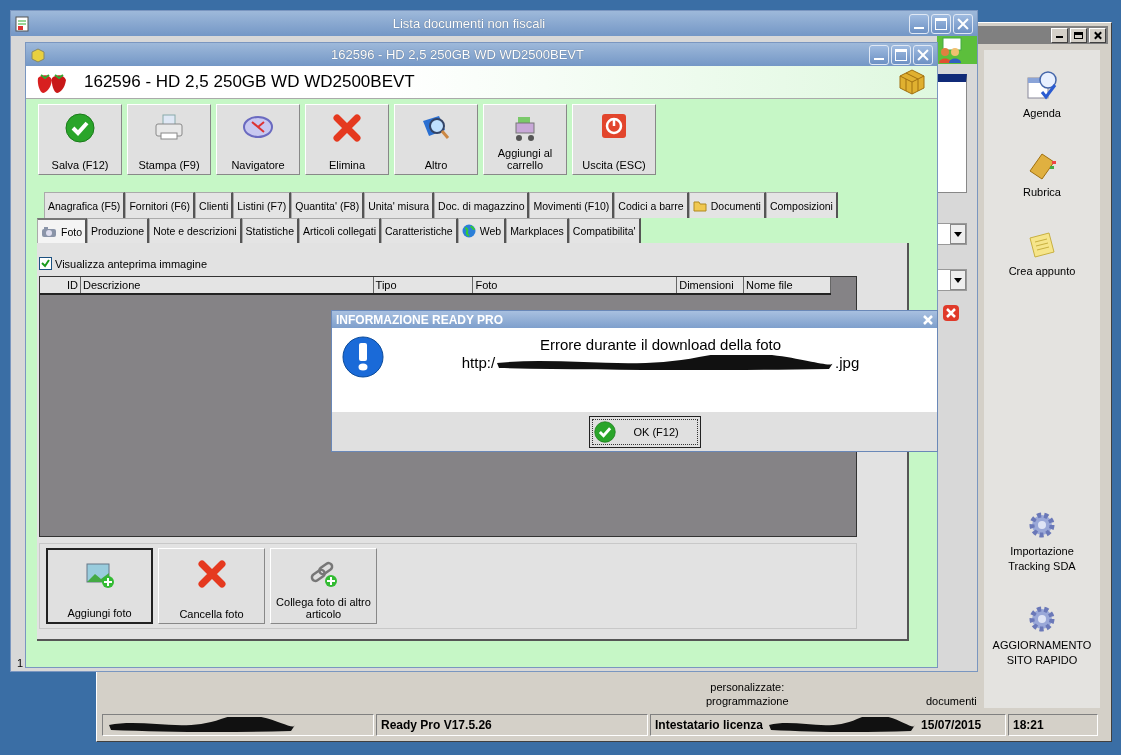 The height and width of the screenshot is (755, 1121). Describe the element at coordinates (604, 230) in the screenshot. I see `tab: Compatibilita'` at that location.